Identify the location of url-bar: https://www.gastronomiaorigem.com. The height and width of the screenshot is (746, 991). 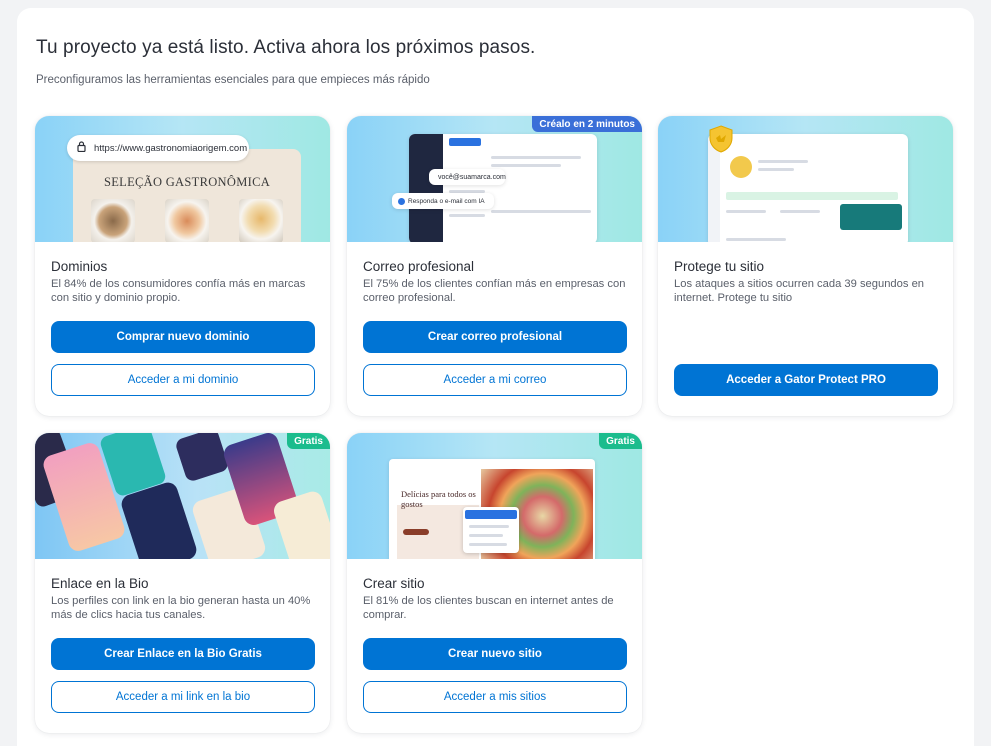
(158, 148).